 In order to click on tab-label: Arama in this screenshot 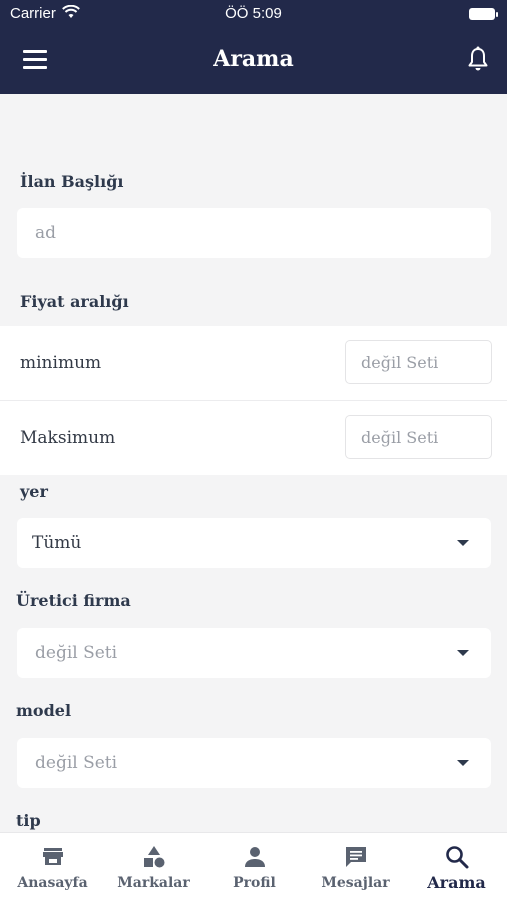, I will do `click(456, 882)`.